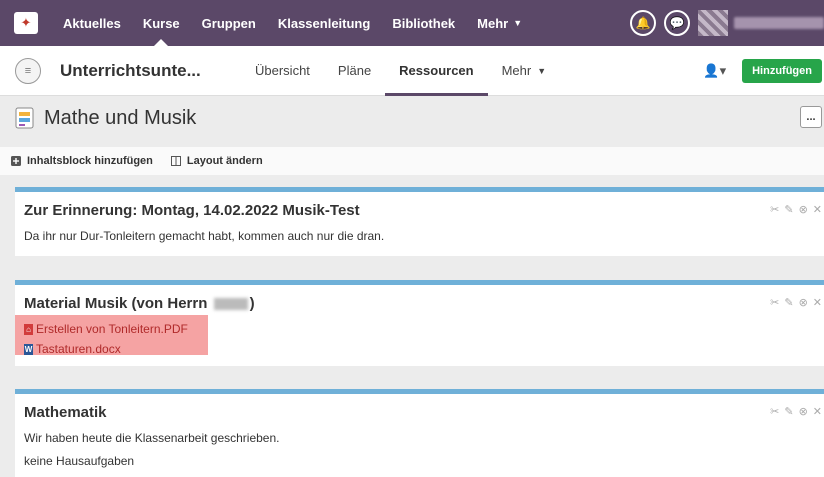 Image resolution: width=824 pixels, height=477 pixels. Describe the element at coordinates (216, 161) in the screenshot. I see `change-layout-button: Layout ändern` at that location.